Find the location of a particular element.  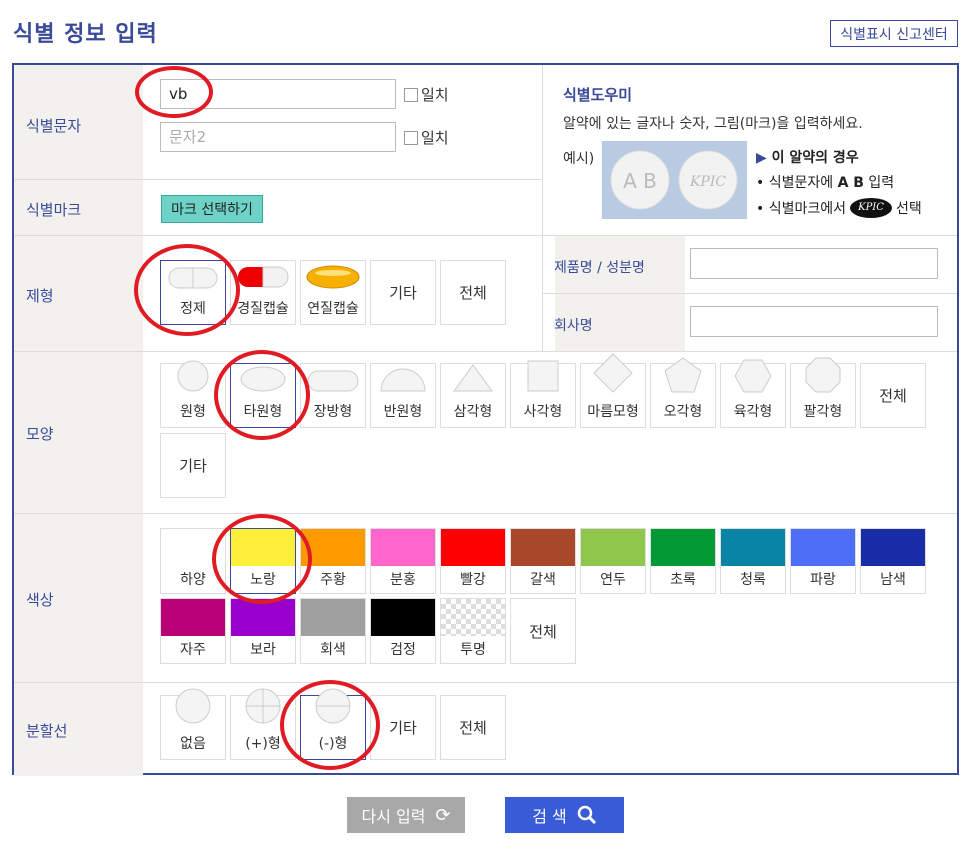

kpic-mark-icon: KPIC is located at coordinates (871, 208).